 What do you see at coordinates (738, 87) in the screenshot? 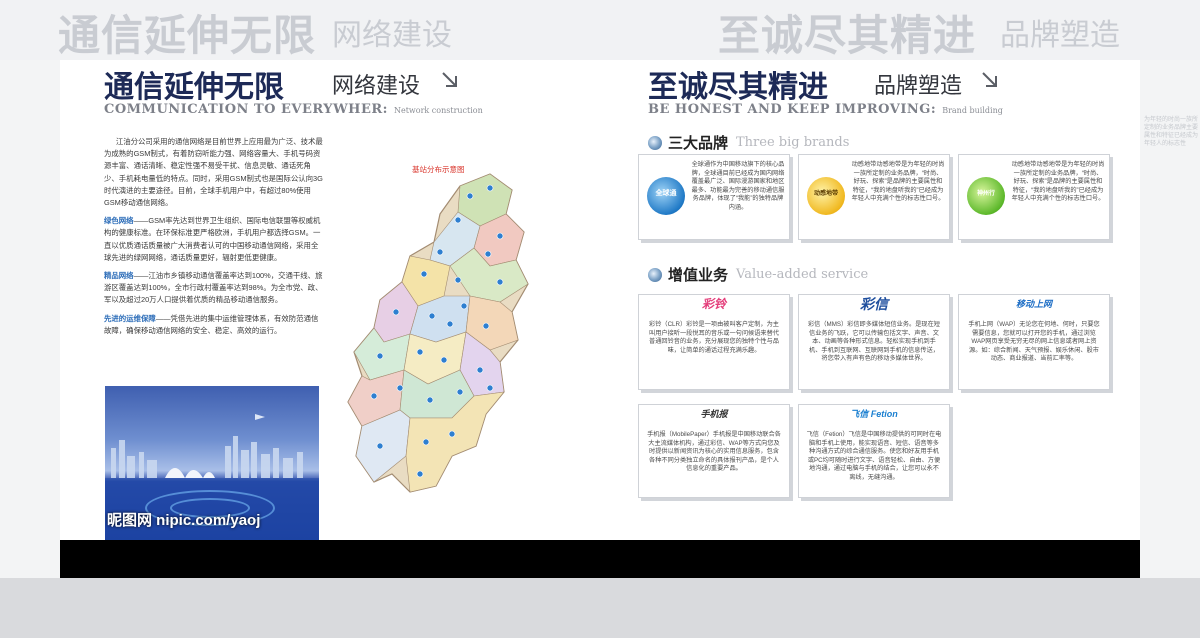
I see `right-page-title: 至诚尽其精进` at bounding box center [738, 87].